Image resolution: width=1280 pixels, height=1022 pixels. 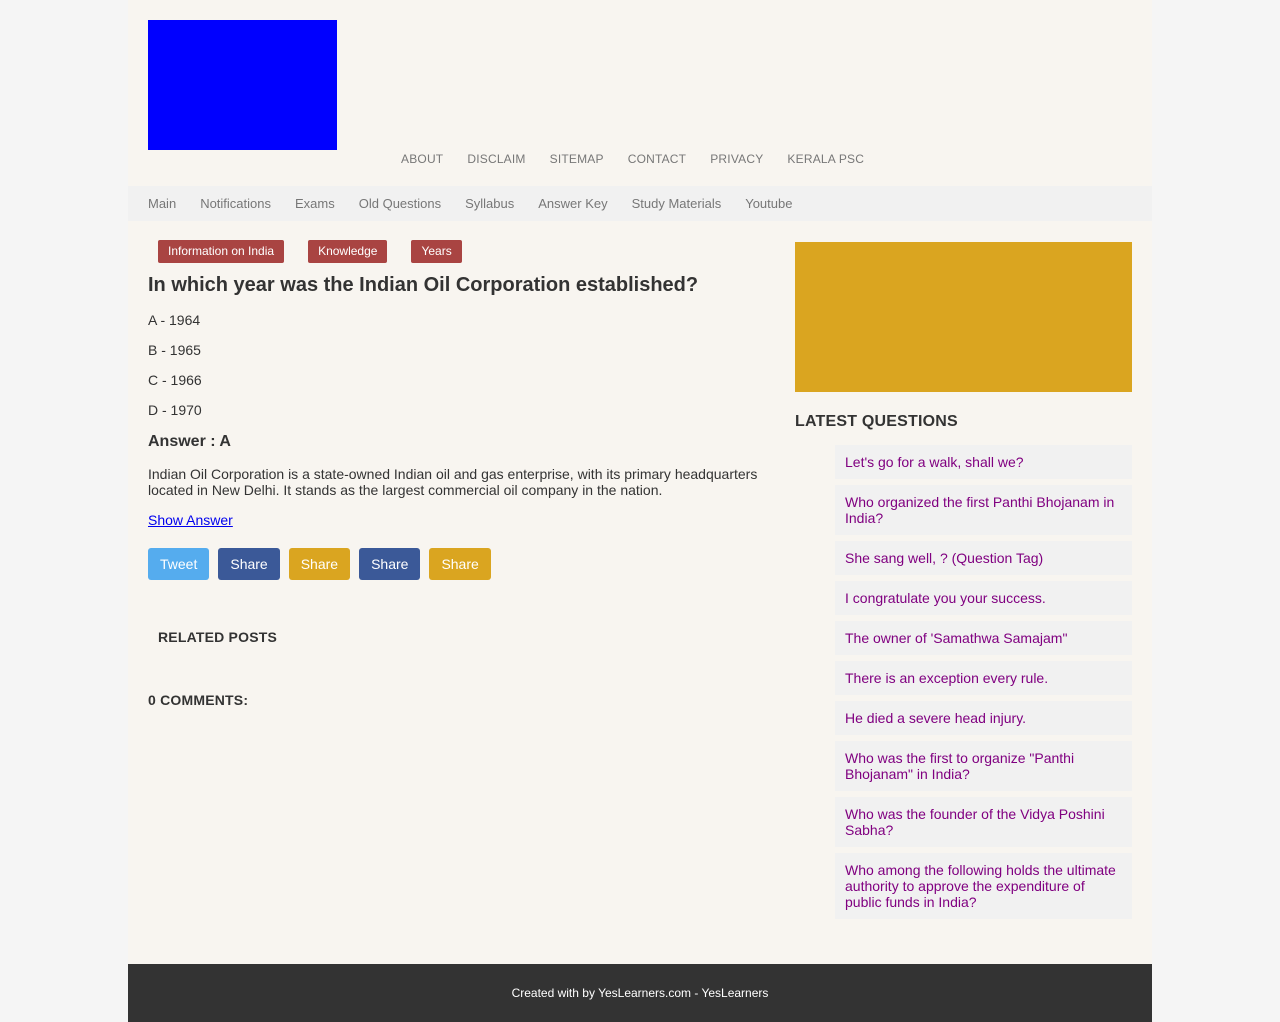 What do you see at coordinates (983, 638) in the screenshot?
I see `latest-question-item: The owner of 'Samathwa Samajam"` at bounding box center [983, 638].